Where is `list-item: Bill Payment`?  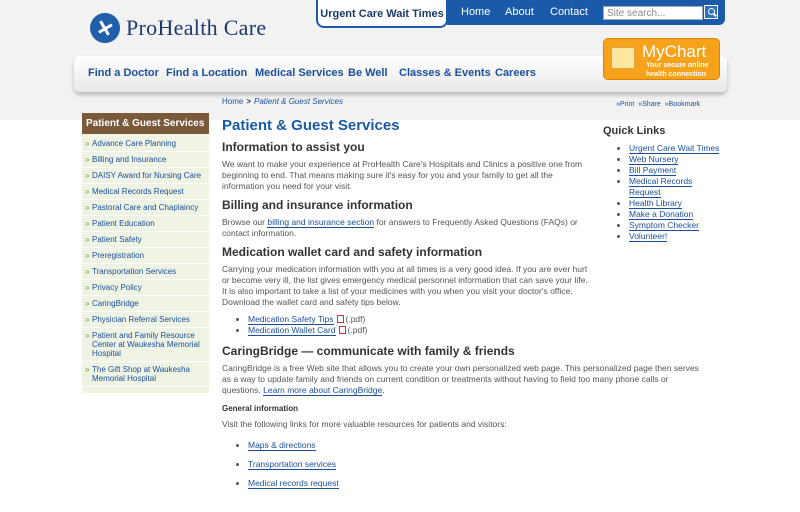 list-item: Bill Payment is located at coordinates (676, 170).